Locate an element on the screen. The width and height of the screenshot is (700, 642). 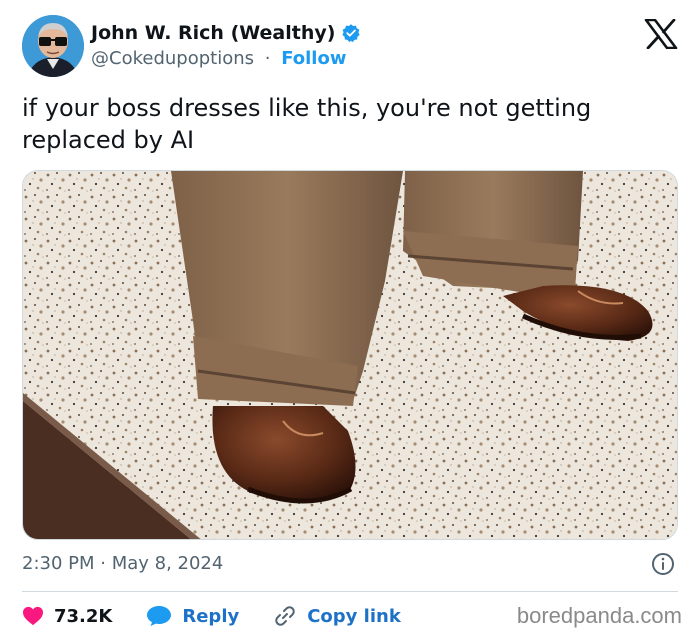
x-logo-icon is located at coordinates (661, 34).